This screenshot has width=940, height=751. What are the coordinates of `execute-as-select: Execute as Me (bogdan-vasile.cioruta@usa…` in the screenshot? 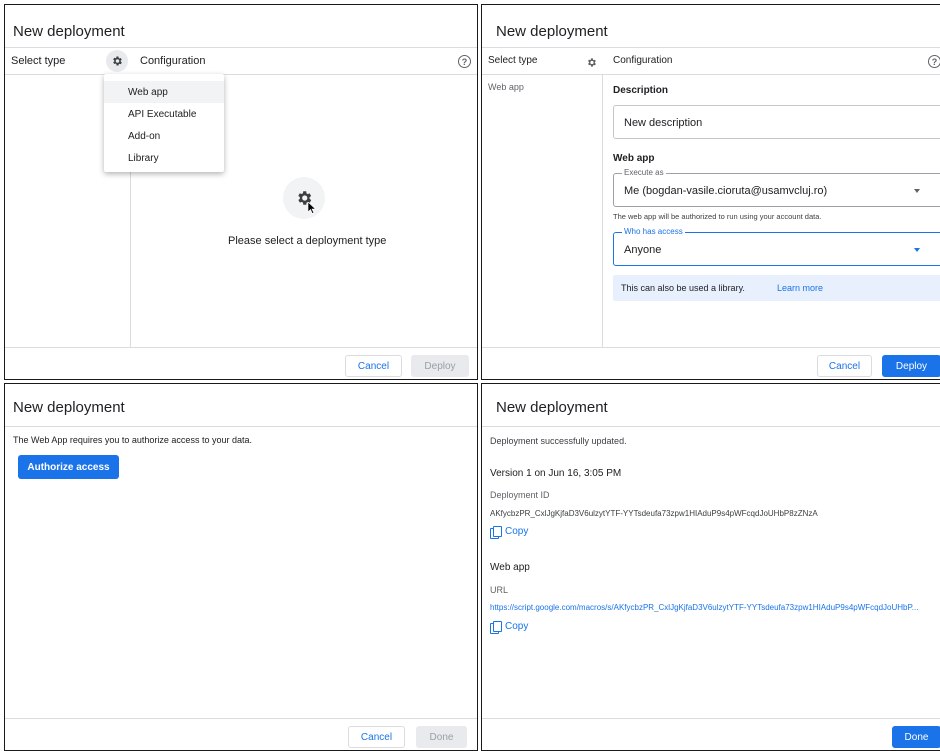 It's located at (776, 187).